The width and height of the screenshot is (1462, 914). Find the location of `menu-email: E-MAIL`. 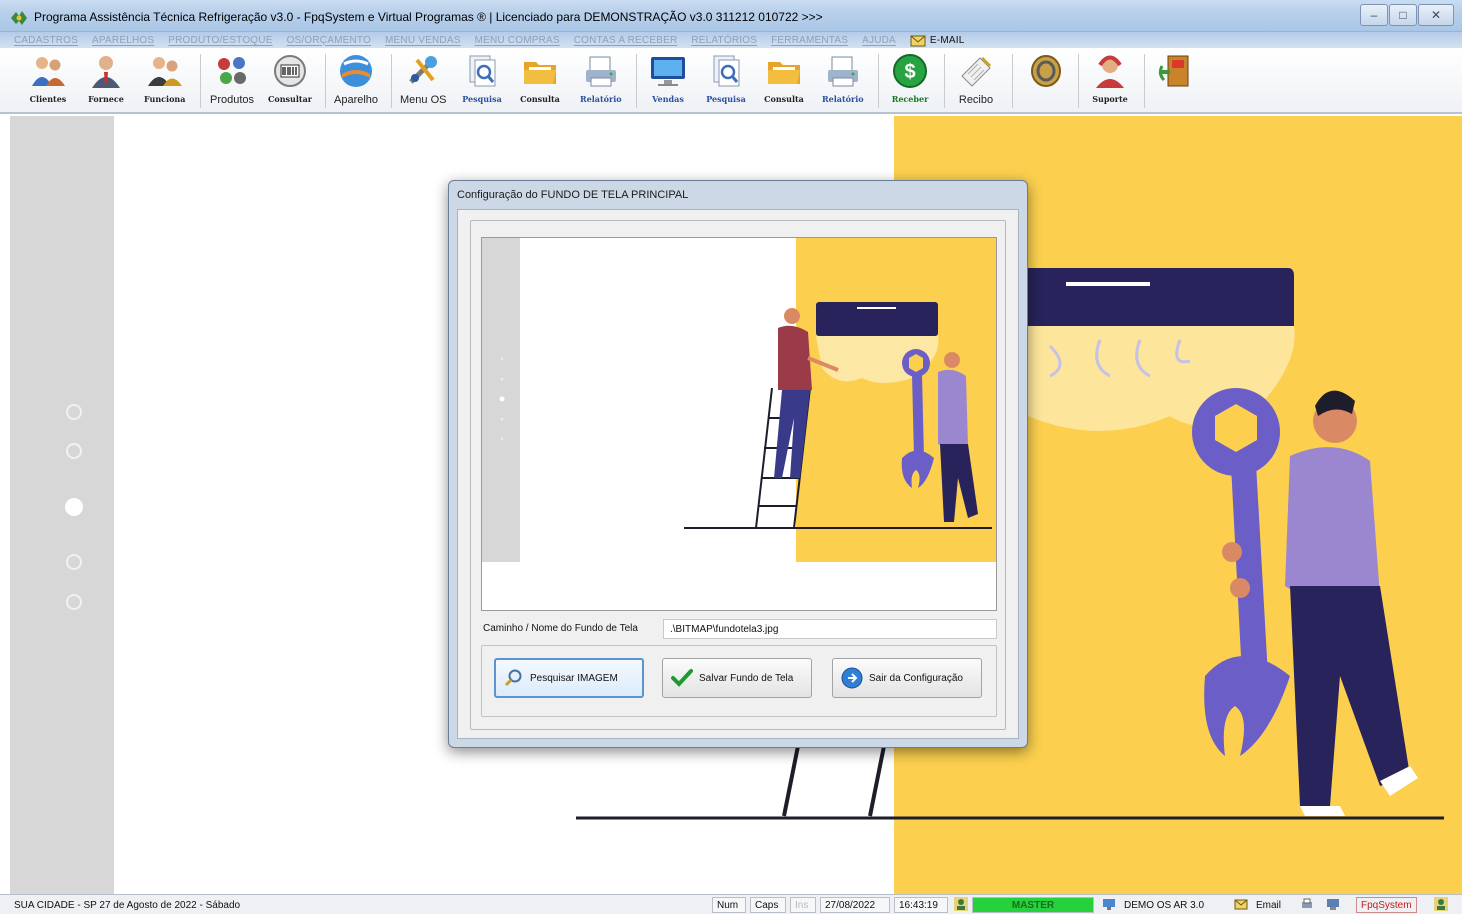

menu-email: E-MAIL is located at coordinates (937, 40).